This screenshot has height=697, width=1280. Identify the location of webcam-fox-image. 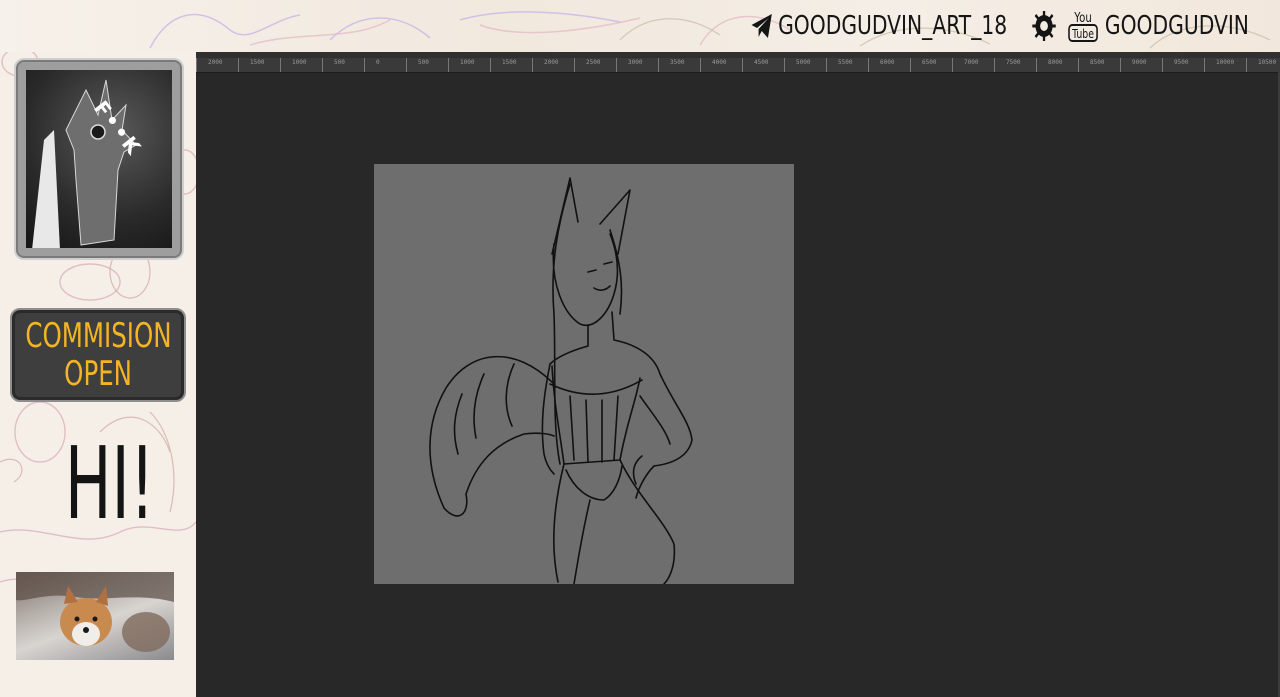
(95, 616).